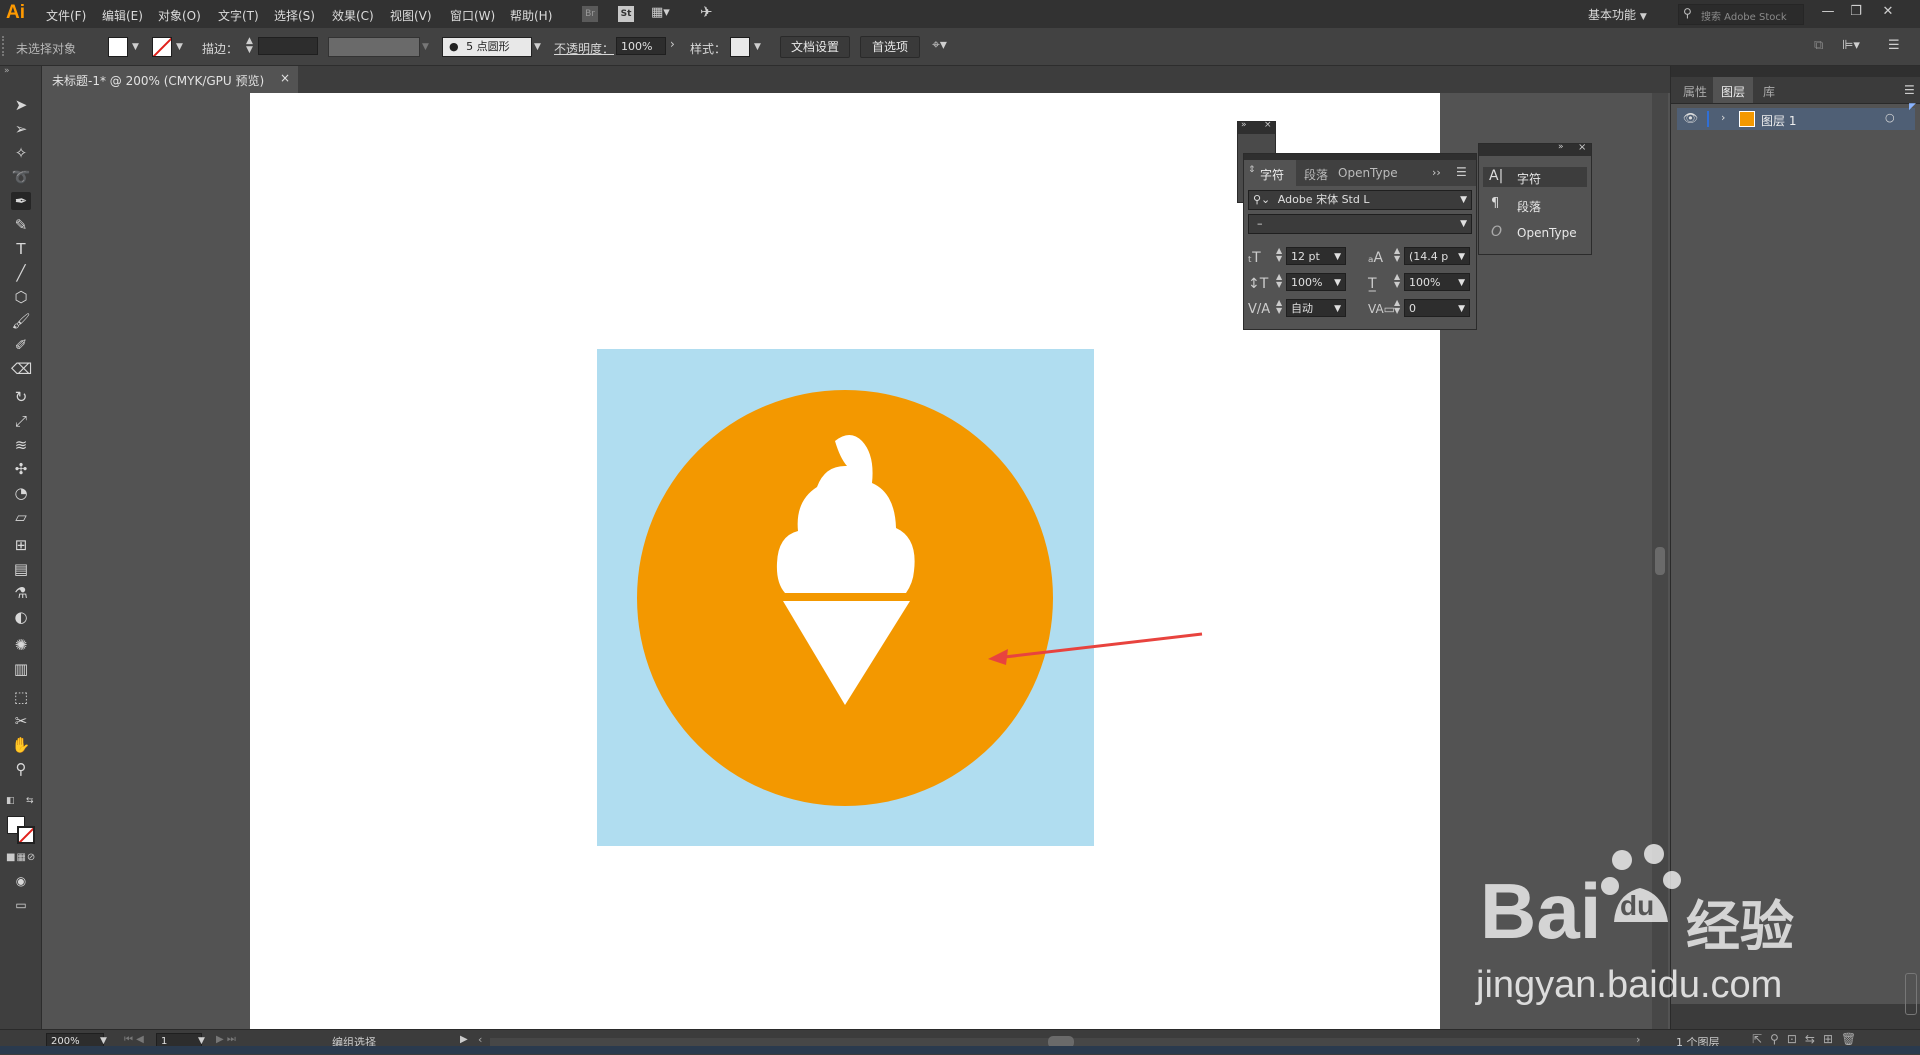 The image size is (1920, 1055). Describe the element at coordinates (21, 569) in the screenshot. I see `gradient-tool-icon: ▤` at that location.